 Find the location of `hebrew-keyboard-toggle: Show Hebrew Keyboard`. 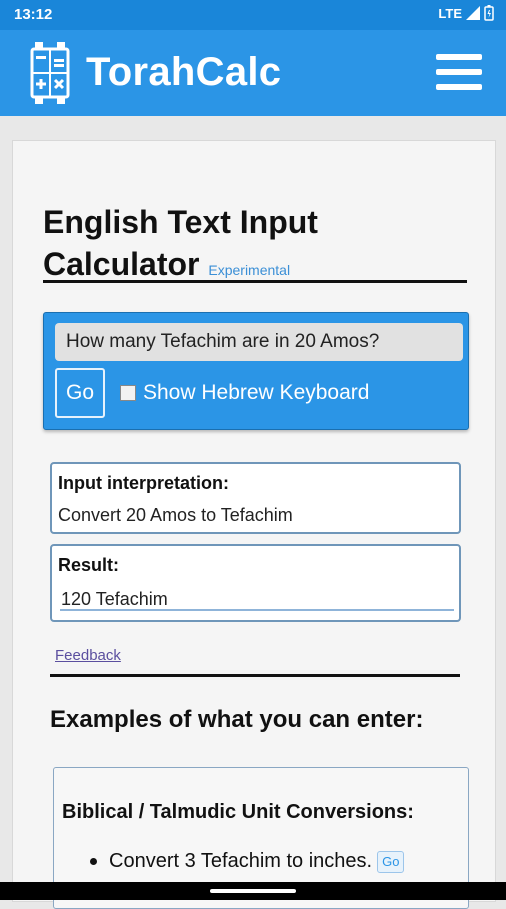

hebrew-keyboard-toggle: Show Hebrew Keyboard is located at coordinates (244, 393).